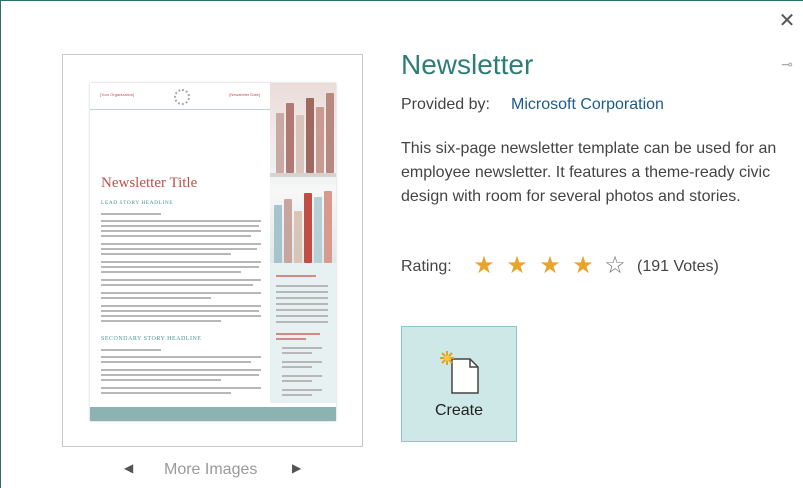 The image size is (803, 488). What do you see at coordinates (467, 64) in the screenshot?
I see `template-title: Newsletter` at bounding box center [467, 64].